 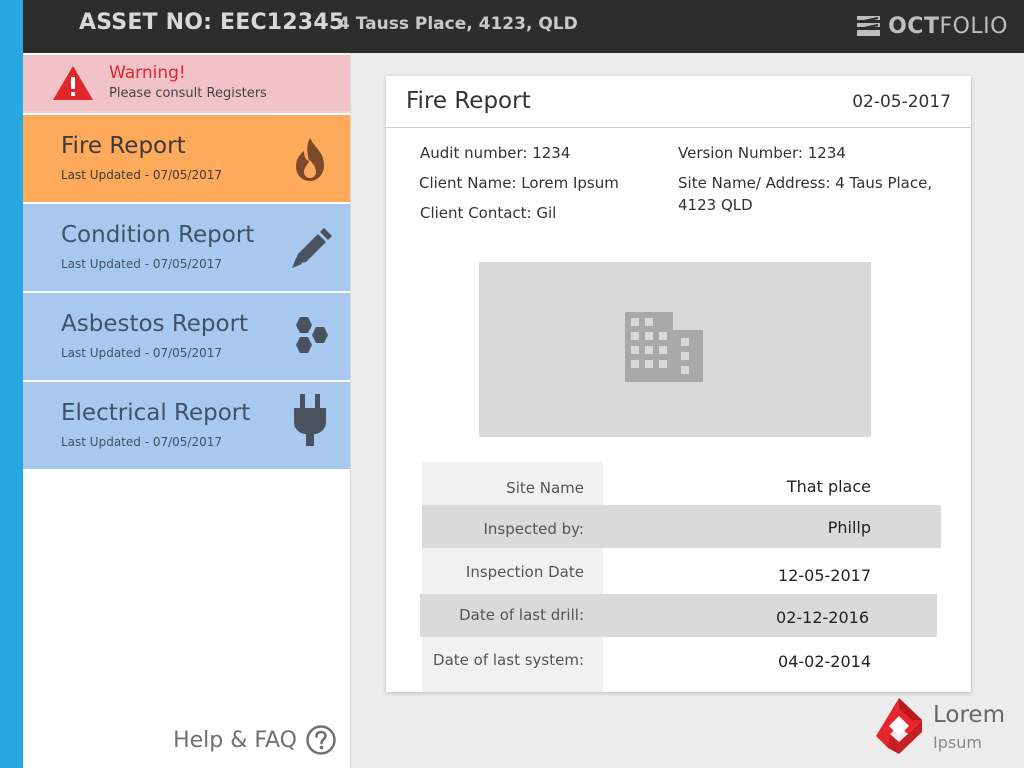 I want to click on row-label: Date of last drill:, so click(x=521, y=615).